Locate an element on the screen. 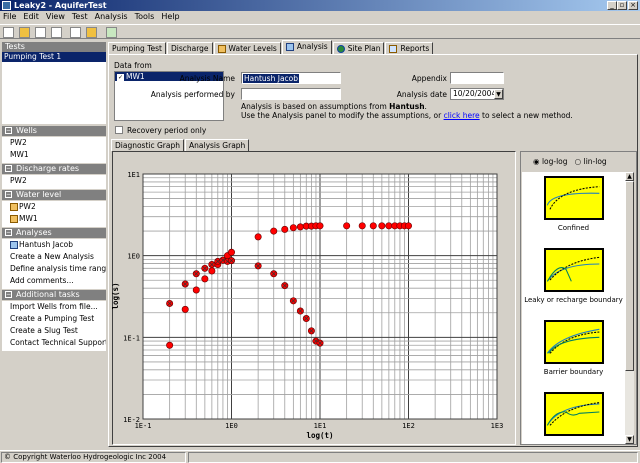  y-tick-label: 1E-1 is located at coordinates (131, 338).